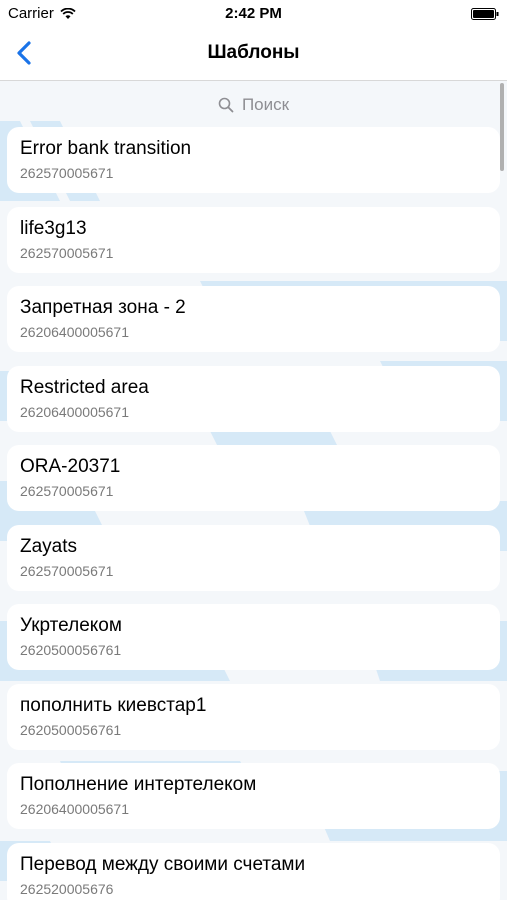  I want to click on template-card: Пополнение интертелеком 26206400005671, so click(253, 796).